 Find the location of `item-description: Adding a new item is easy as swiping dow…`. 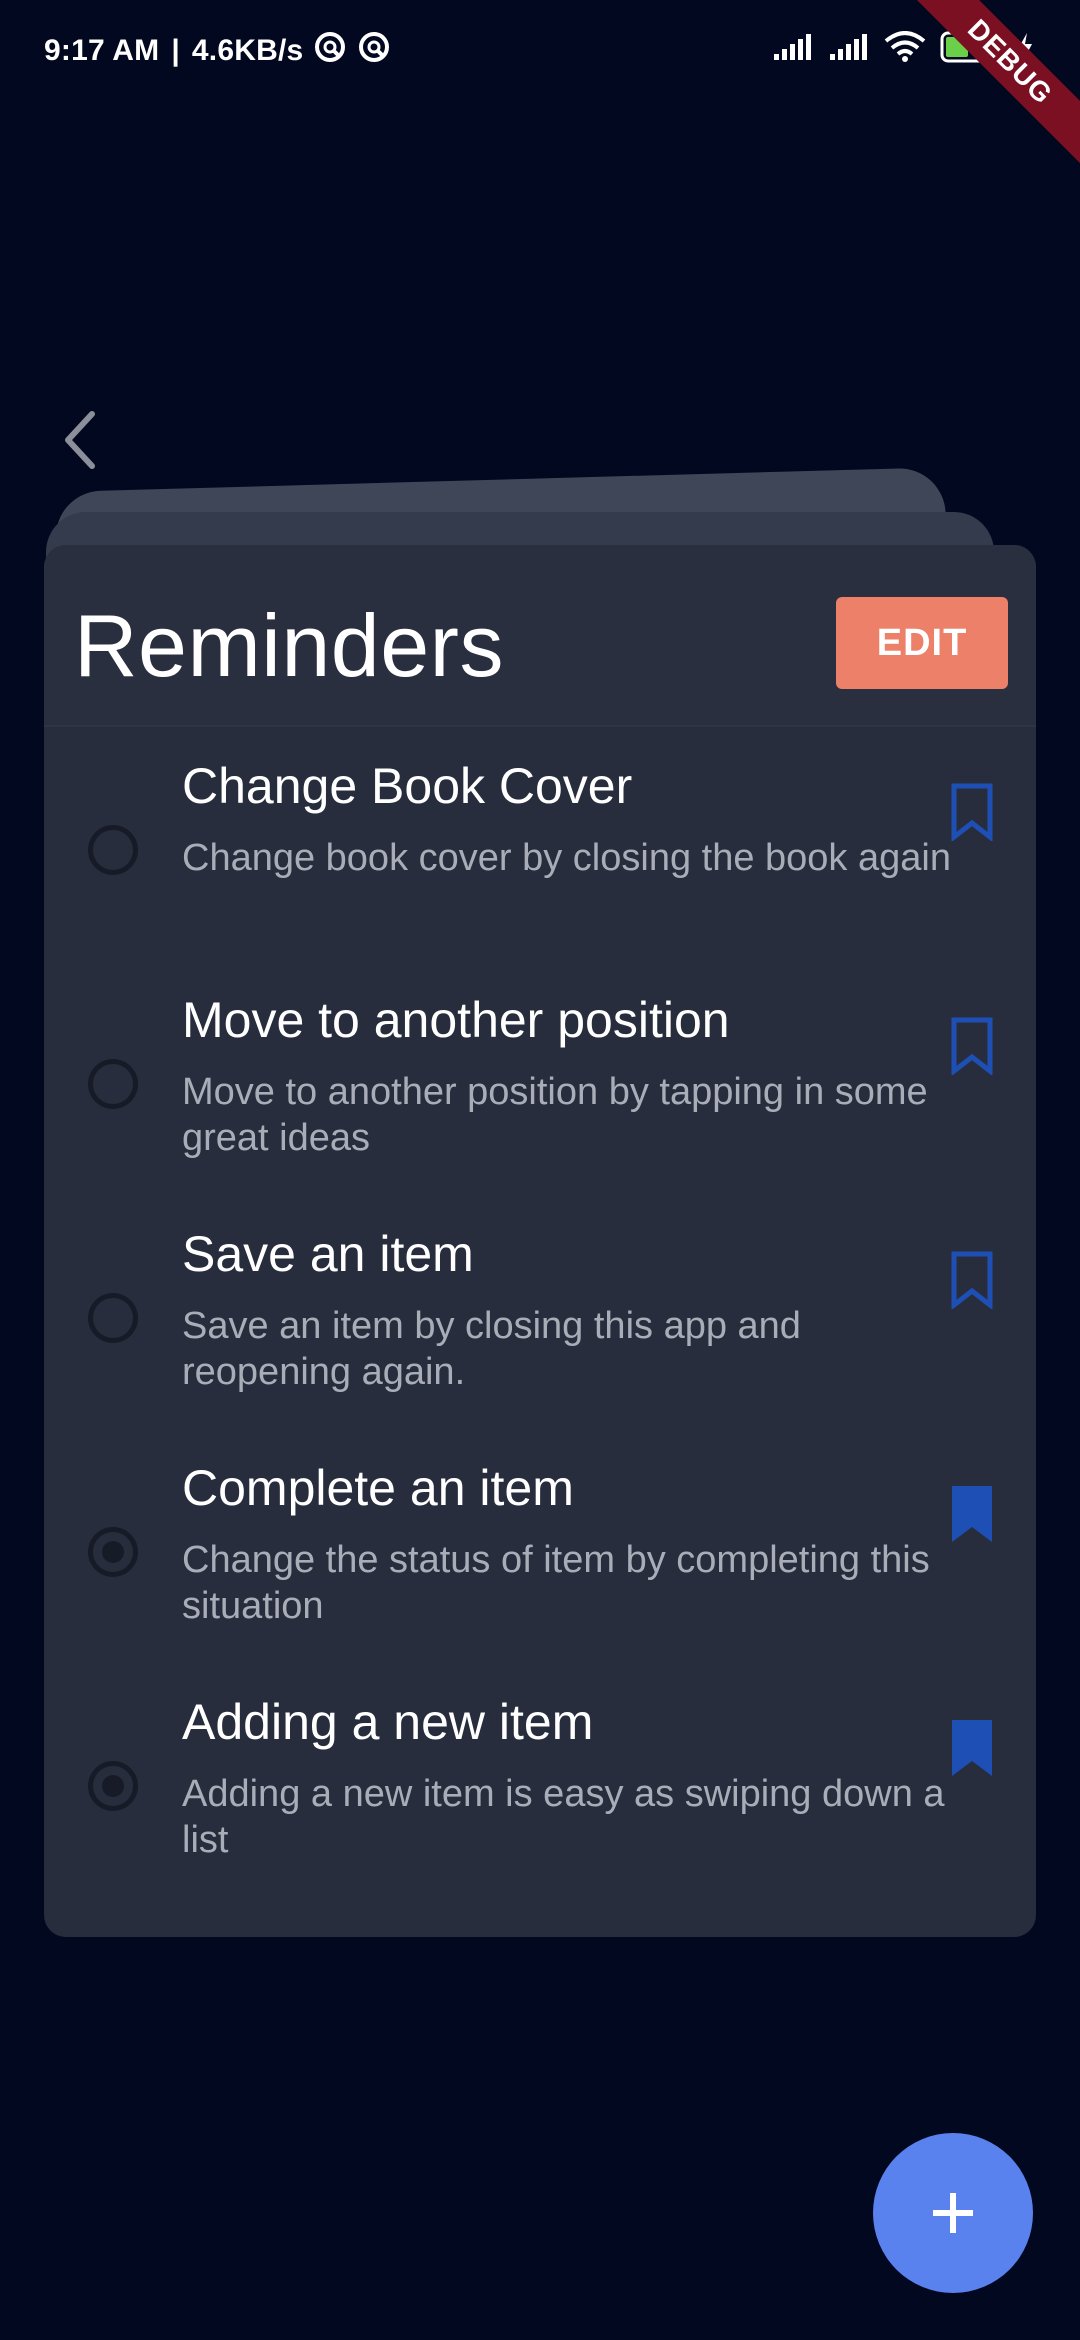

item-description: Adding a new item is easy as swiping dow… is located at coordinates (563, 1817).